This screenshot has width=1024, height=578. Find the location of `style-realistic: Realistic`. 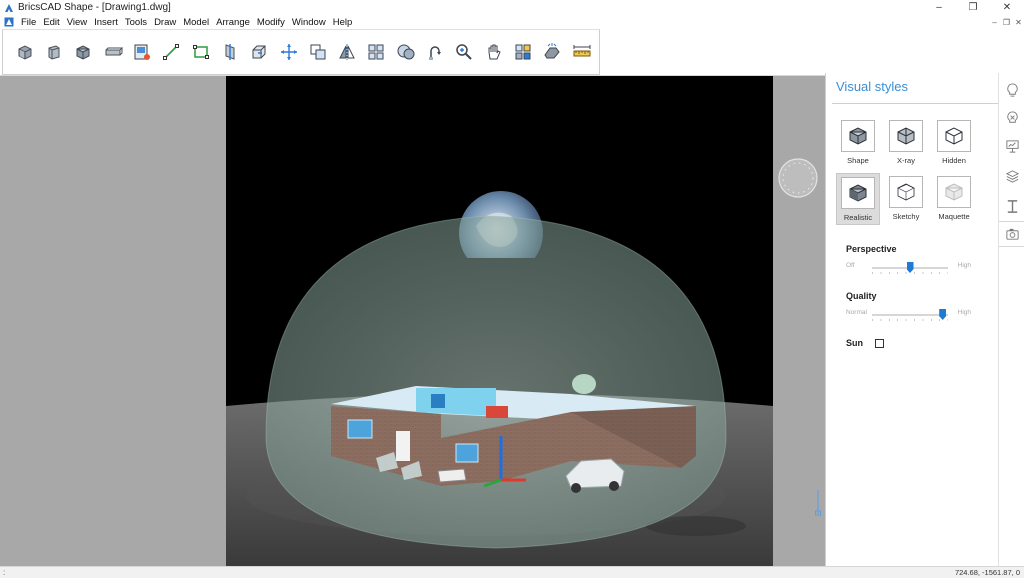

style-realistic: Realistic is located at coordinates (858, 199).